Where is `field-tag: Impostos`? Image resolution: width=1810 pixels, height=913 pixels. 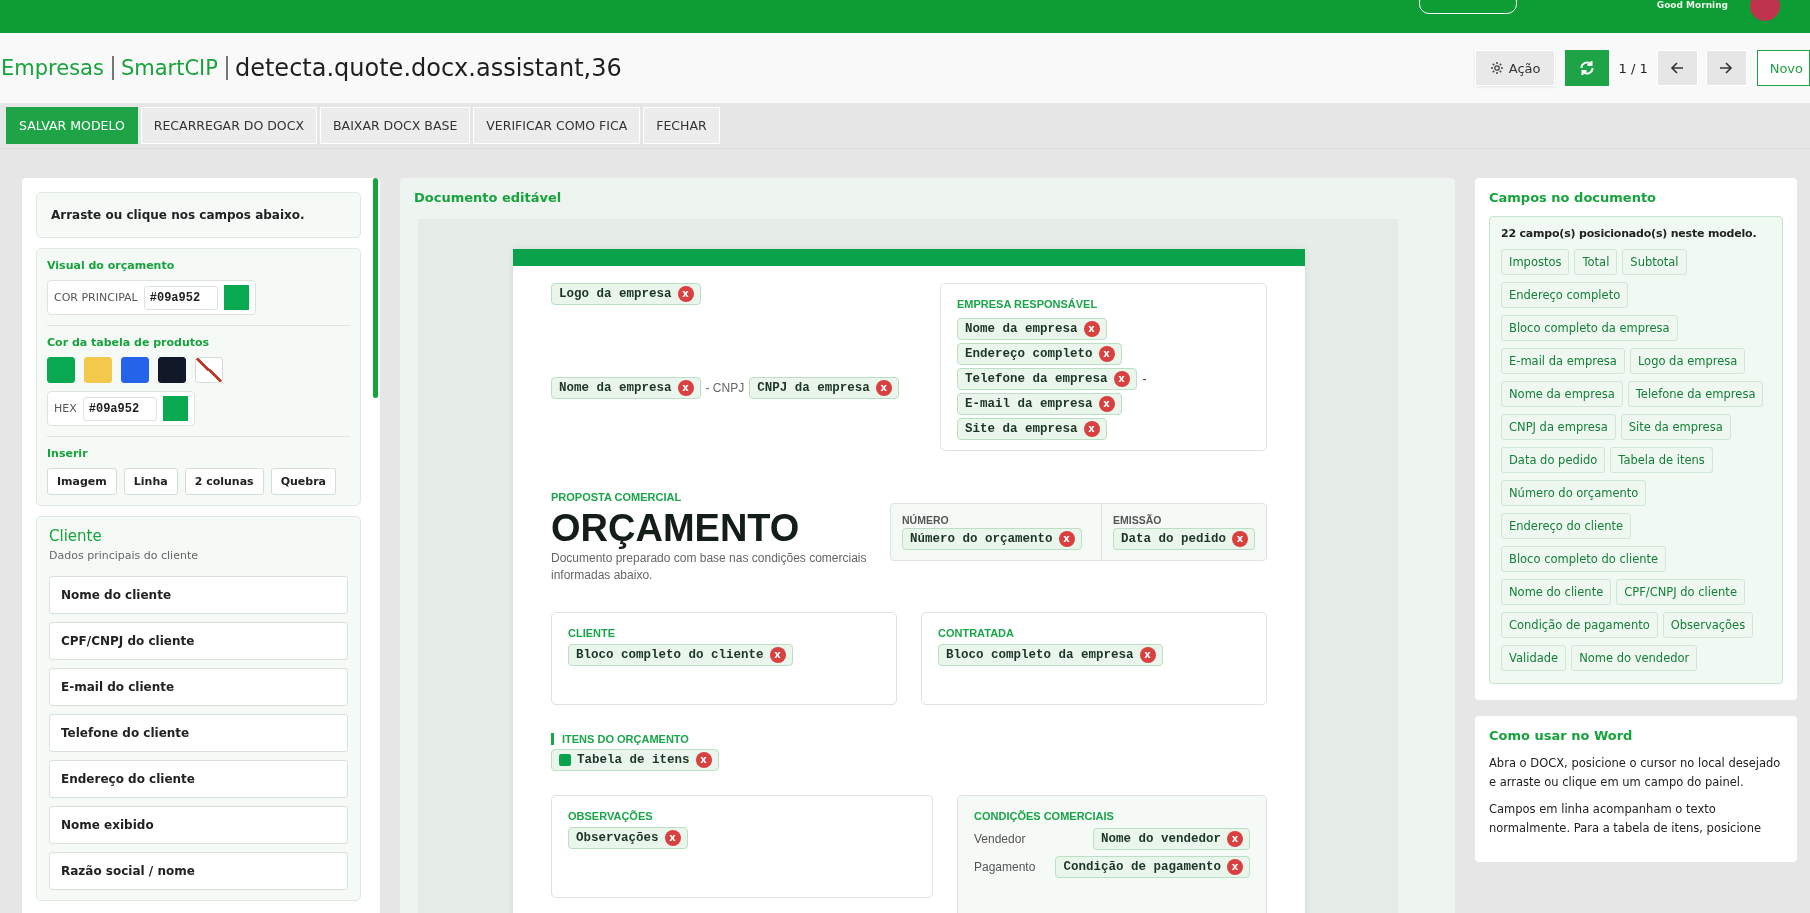 field-tag: Impostos is located at coordinates (1535, 262).